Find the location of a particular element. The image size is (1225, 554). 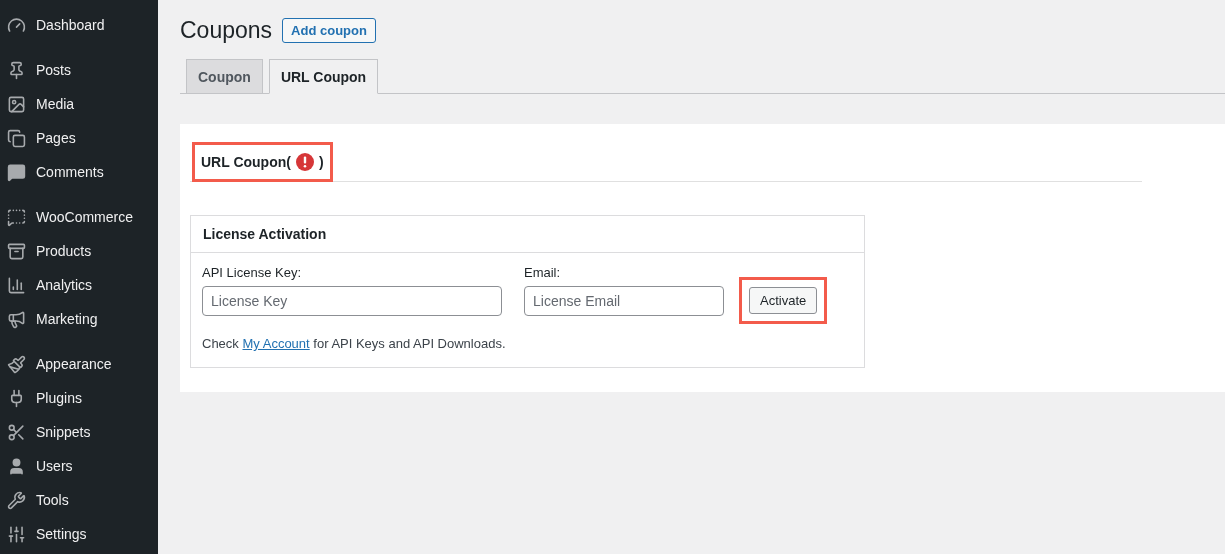

bubble-icon is located at coordinates (16, 217).